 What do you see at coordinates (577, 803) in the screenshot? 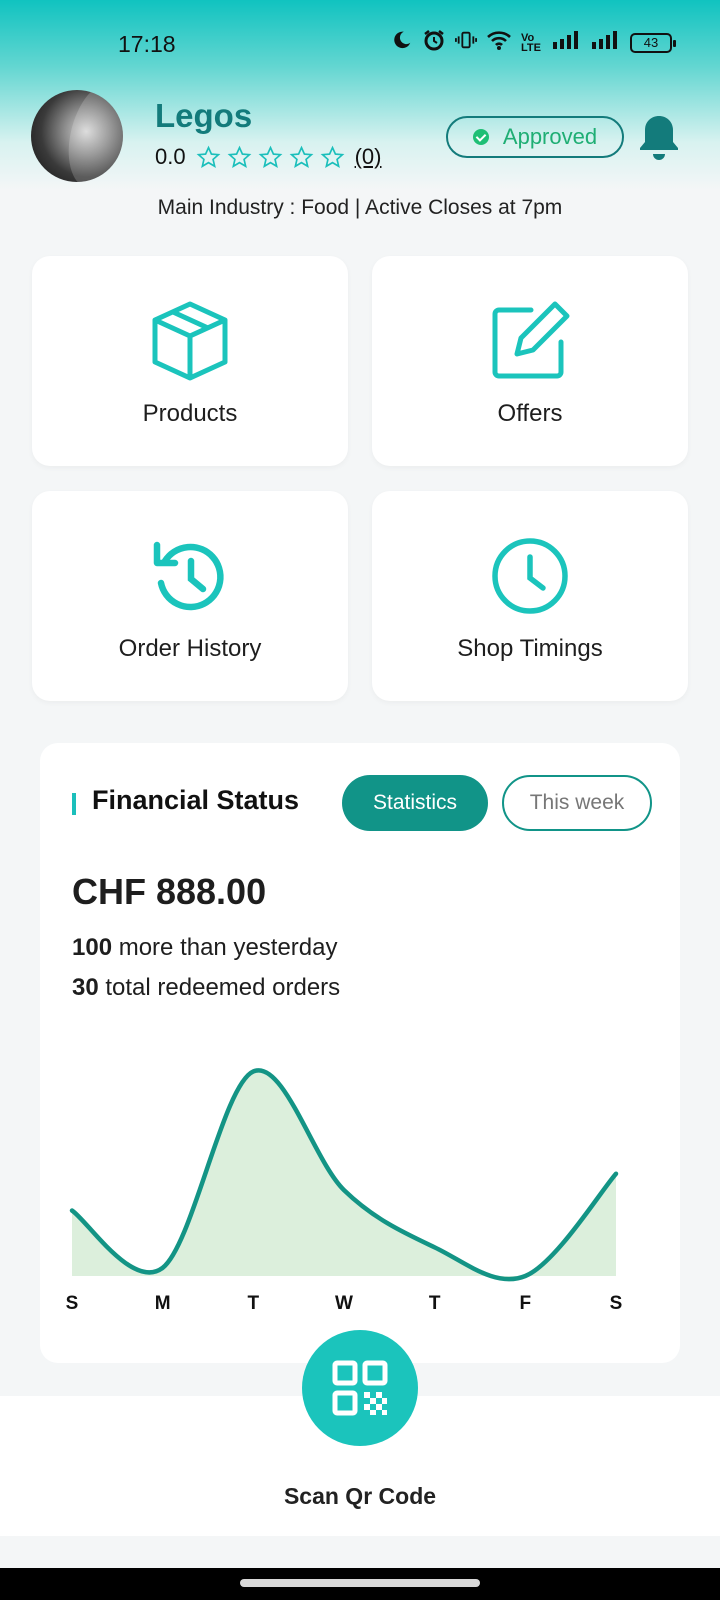
I see `period-selector: This week` at bounding box center [577, 803].